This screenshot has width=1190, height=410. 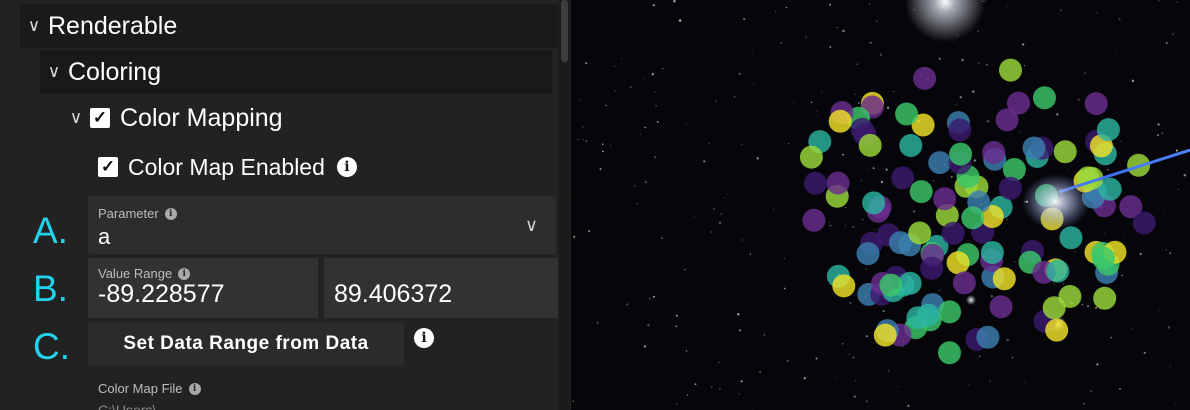 I want to click on value-range-min: -89.228577, so click(x=161, y=294).